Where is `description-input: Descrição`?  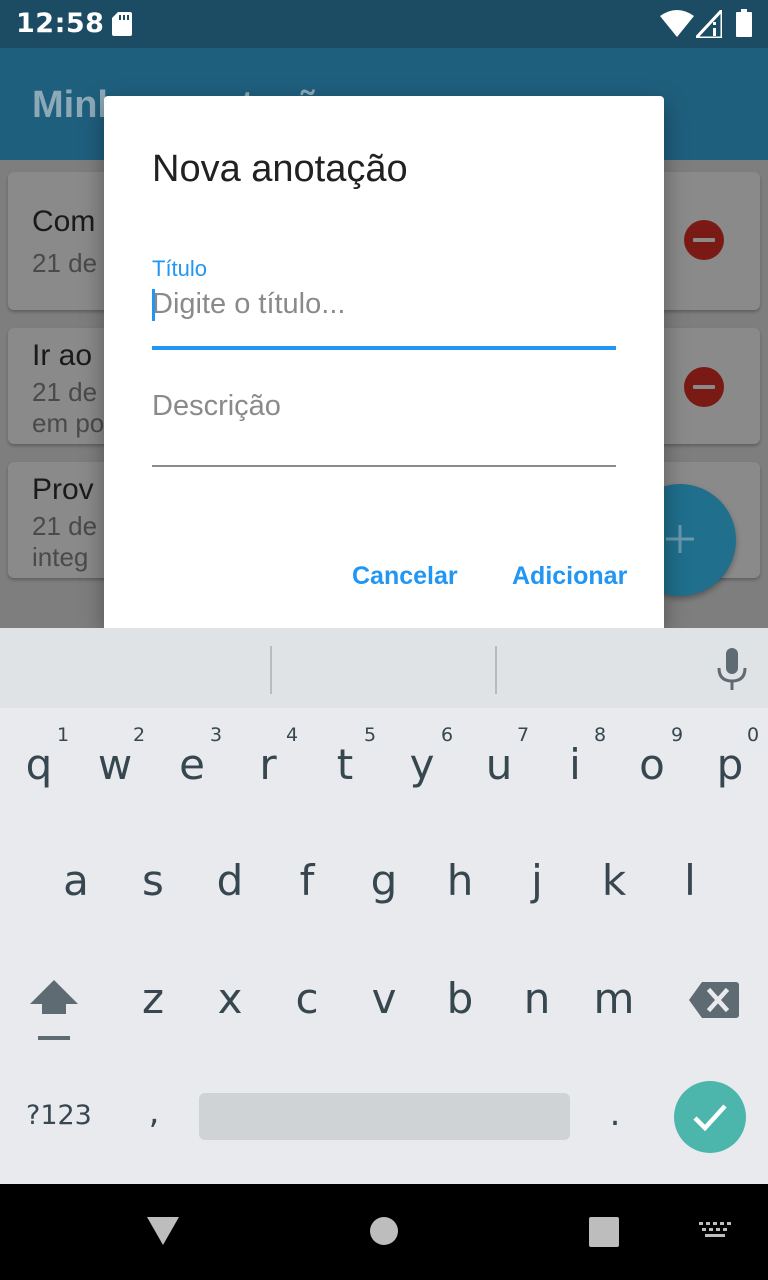
description-input: Descrição is located at coordinates (216, 406).